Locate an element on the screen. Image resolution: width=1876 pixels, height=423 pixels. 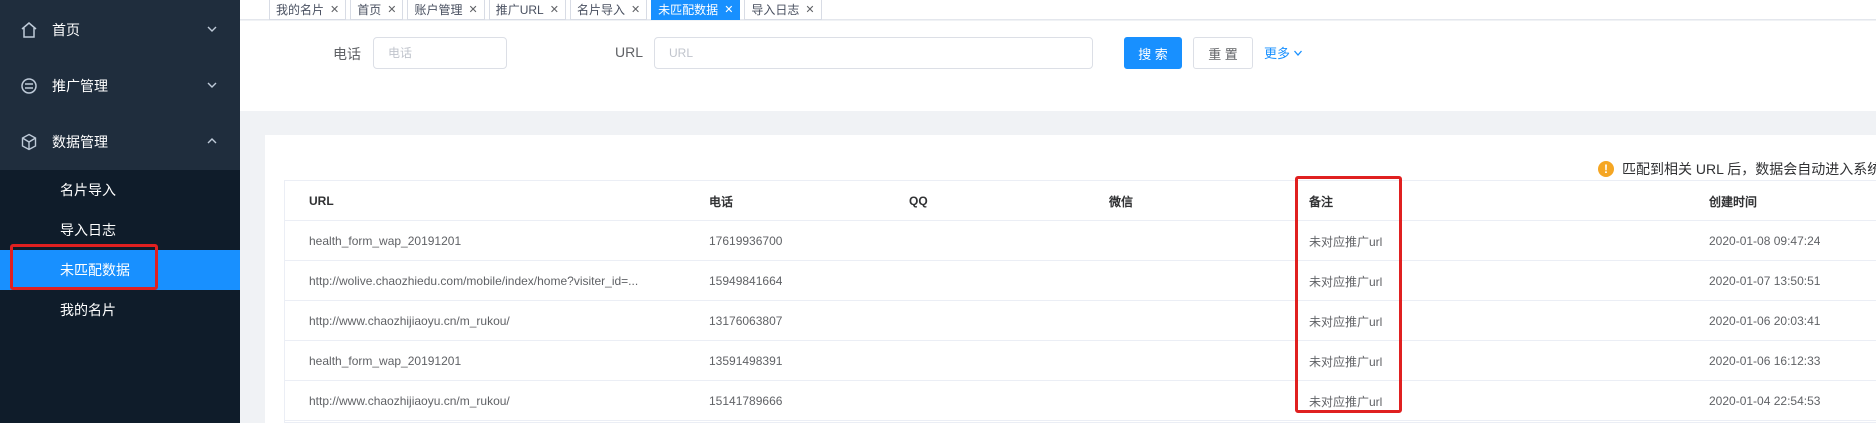
tab-label: 推广URL is located at coordinates (519, 10).